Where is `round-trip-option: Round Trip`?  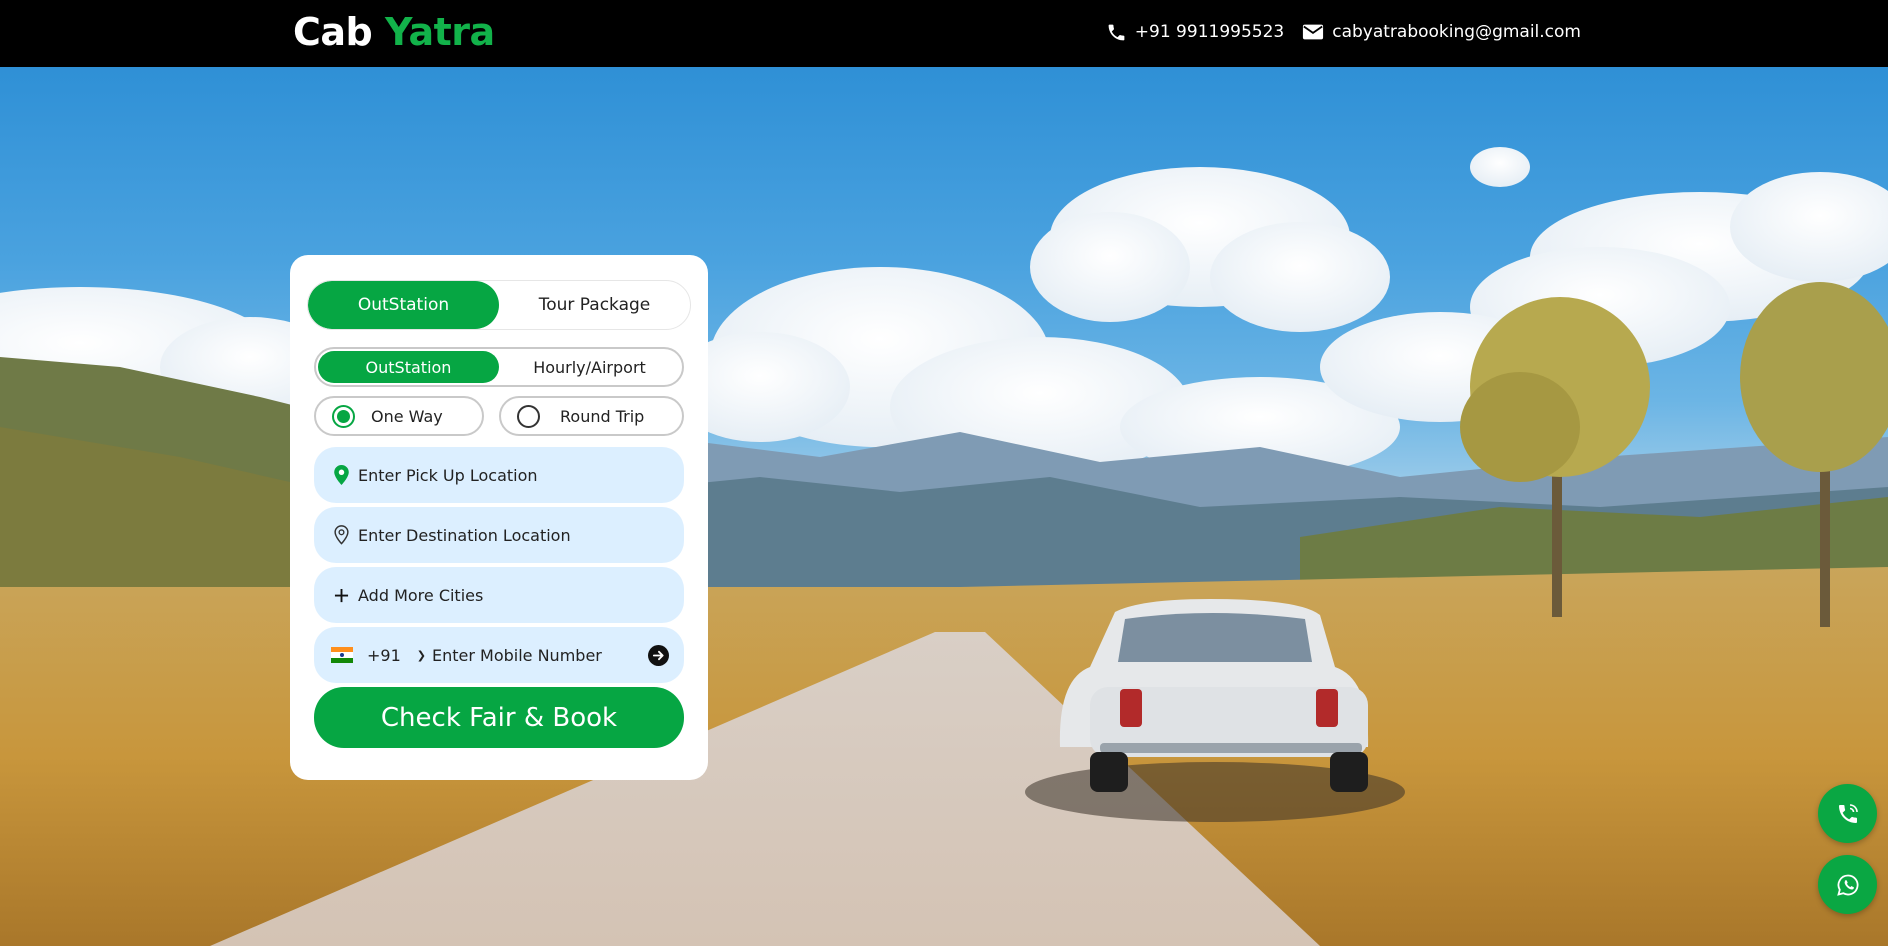
round-trip-option: Round Trip is located at coordinates (591, 416).